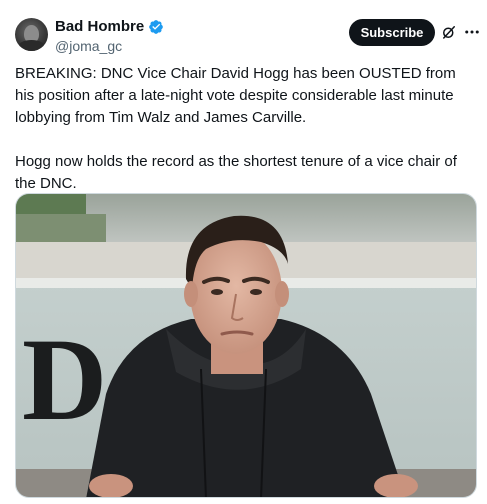  I want to click on avatar, so click(31, 34).